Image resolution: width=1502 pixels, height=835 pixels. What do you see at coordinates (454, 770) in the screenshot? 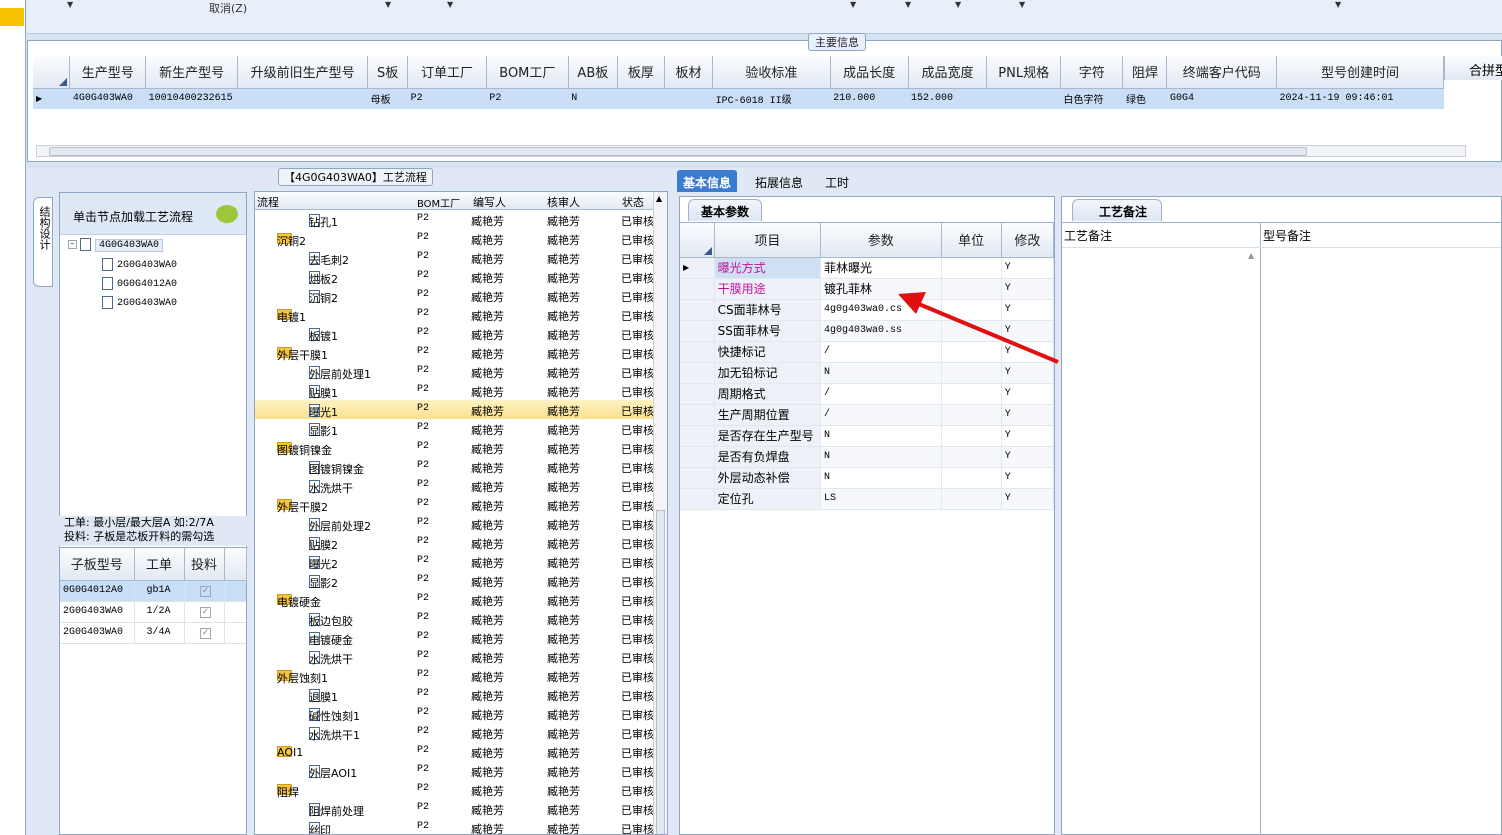
I see `flow-row: 外层AOI1 P2 臧艳芳 臧艳芳 已审核` at bounding box center [454, 770].